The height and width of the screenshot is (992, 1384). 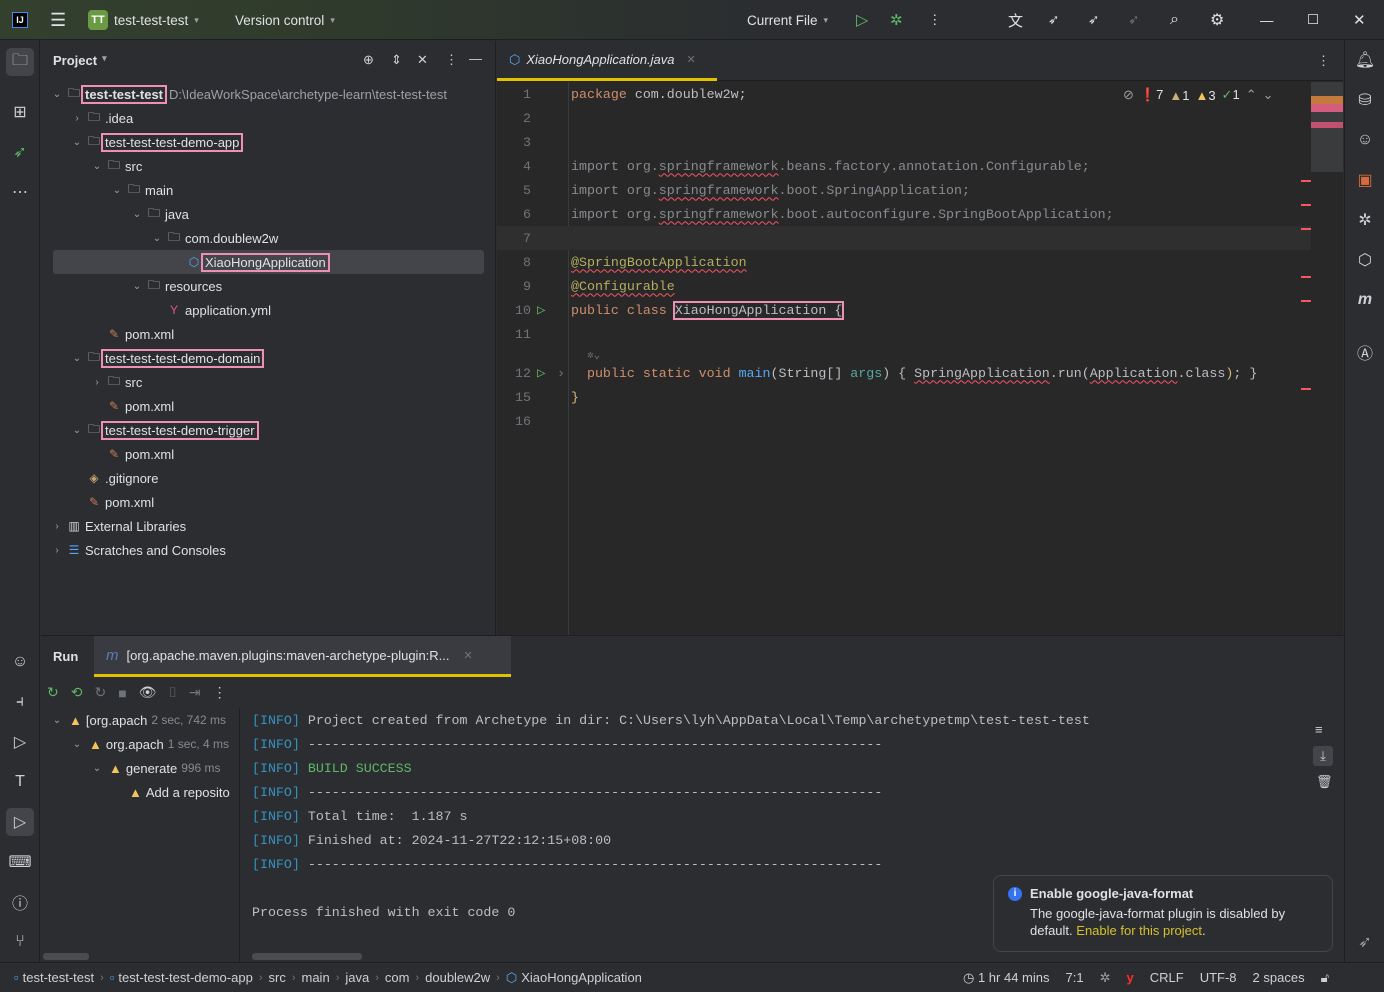 I want to click on jrebel-icon: ➶, so click(x=20, y=152).